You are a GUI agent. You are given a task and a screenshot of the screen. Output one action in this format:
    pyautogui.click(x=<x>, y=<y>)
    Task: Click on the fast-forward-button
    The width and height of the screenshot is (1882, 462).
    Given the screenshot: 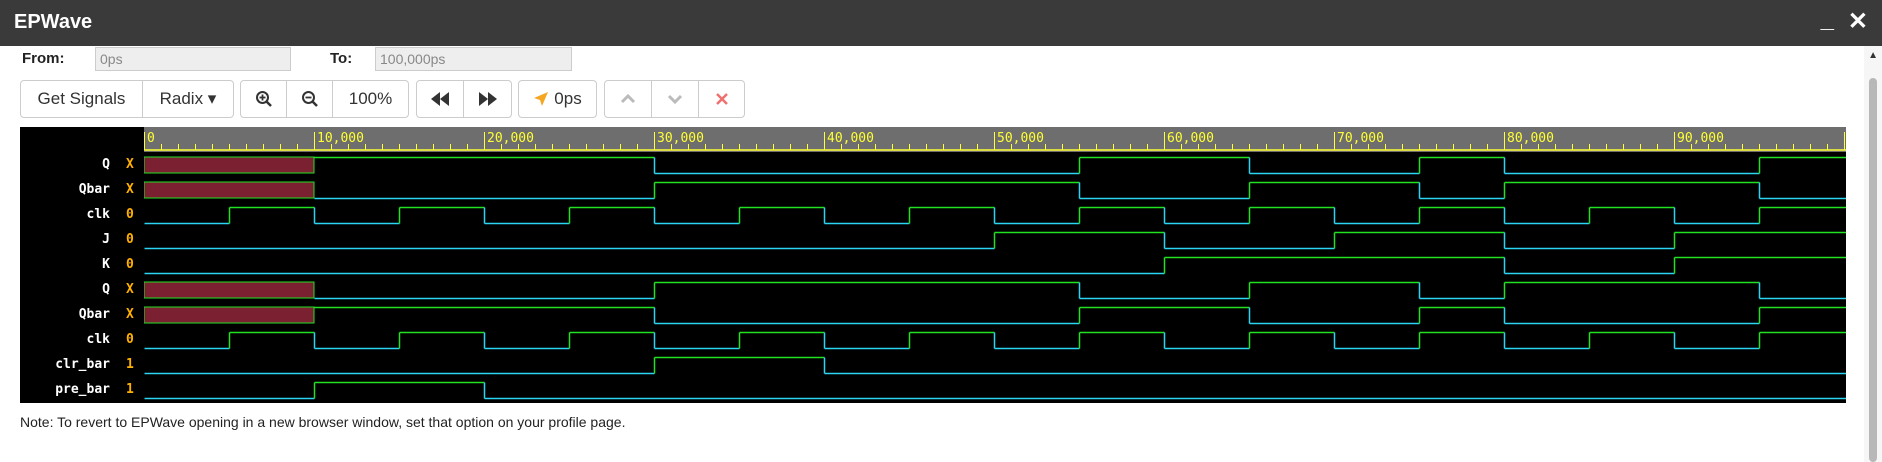 What is the action you would take?
    pyautogui.click(x=487, y=99)
    